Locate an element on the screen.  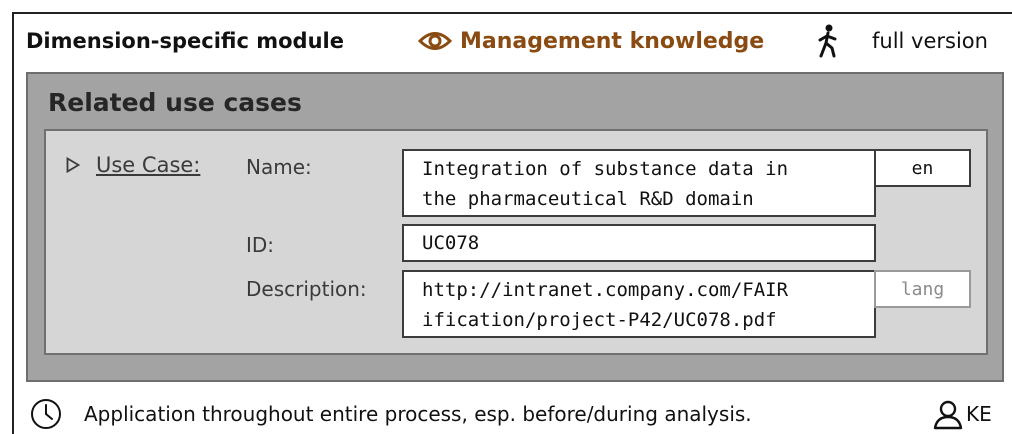
role-indicator: KE is located at coordinates (962, 414).